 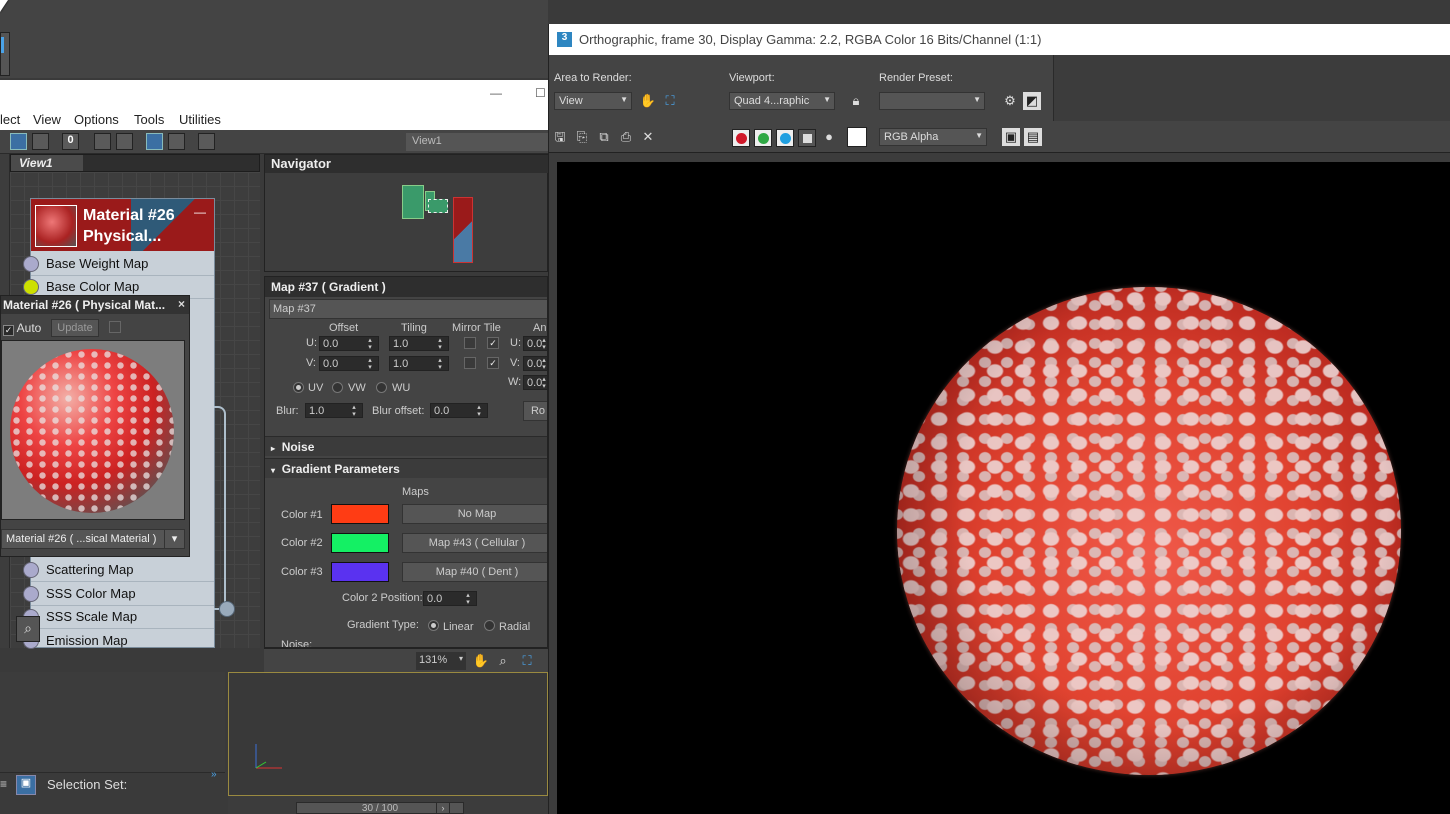 I want to click on expand-icon: », so click(x=214, y=774).